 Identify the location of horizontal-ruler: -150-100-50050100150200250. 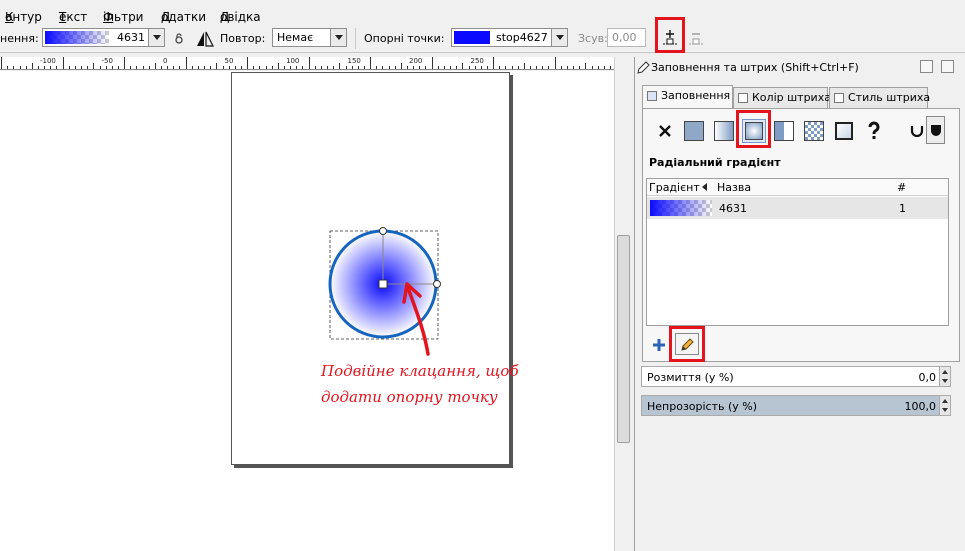
(307, 63).